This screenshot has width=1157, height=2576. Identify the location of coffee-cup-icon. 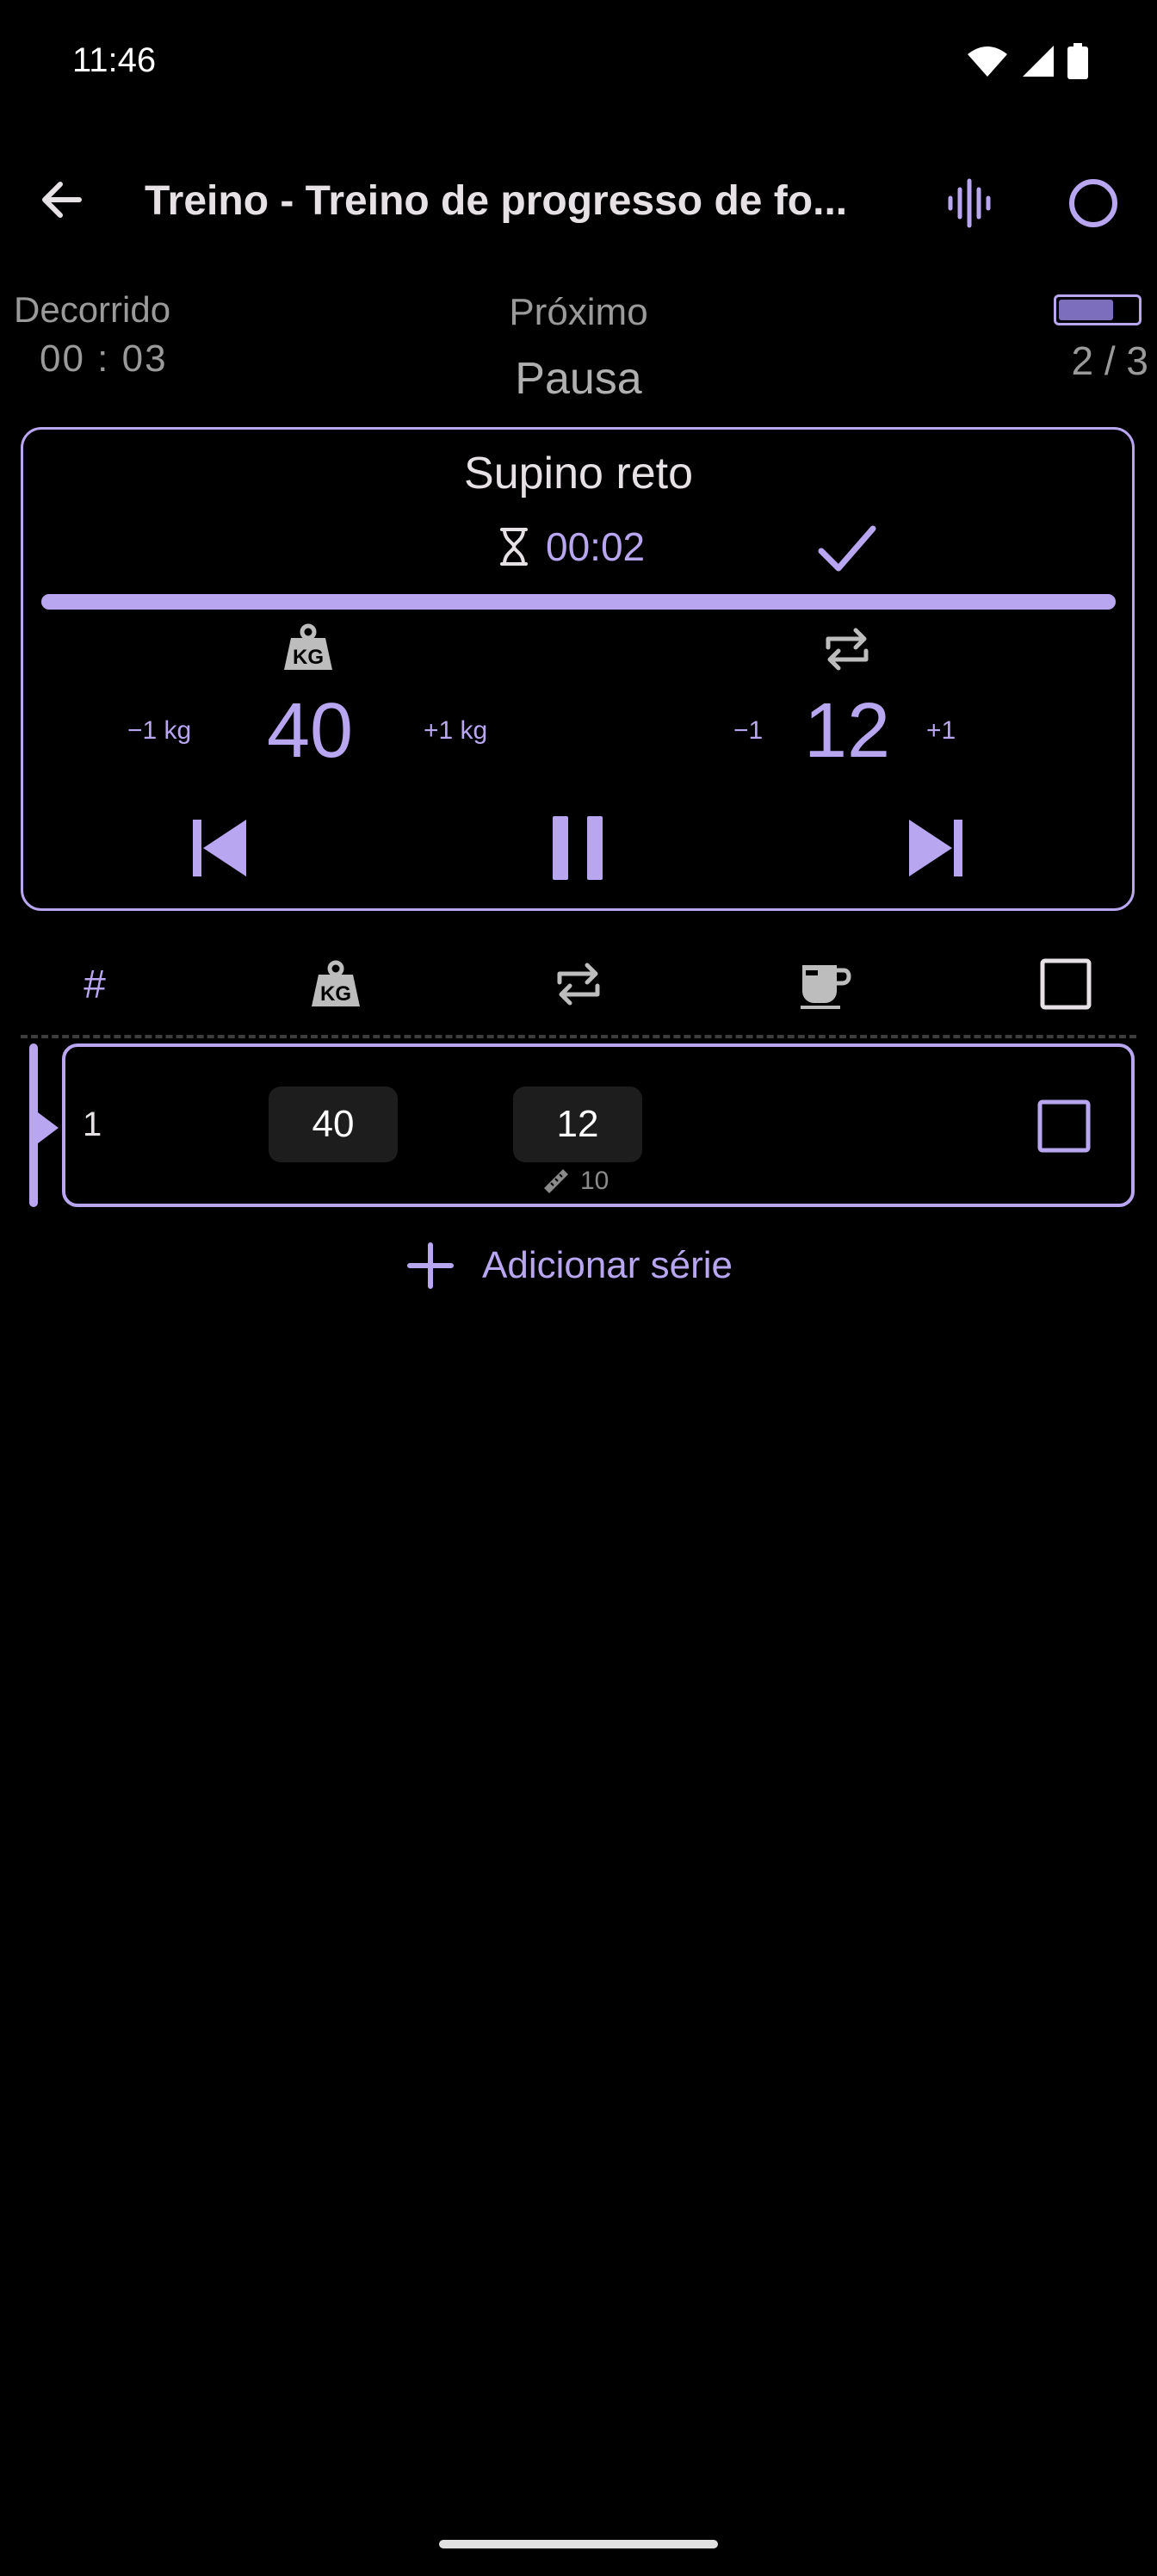
(826, 987).